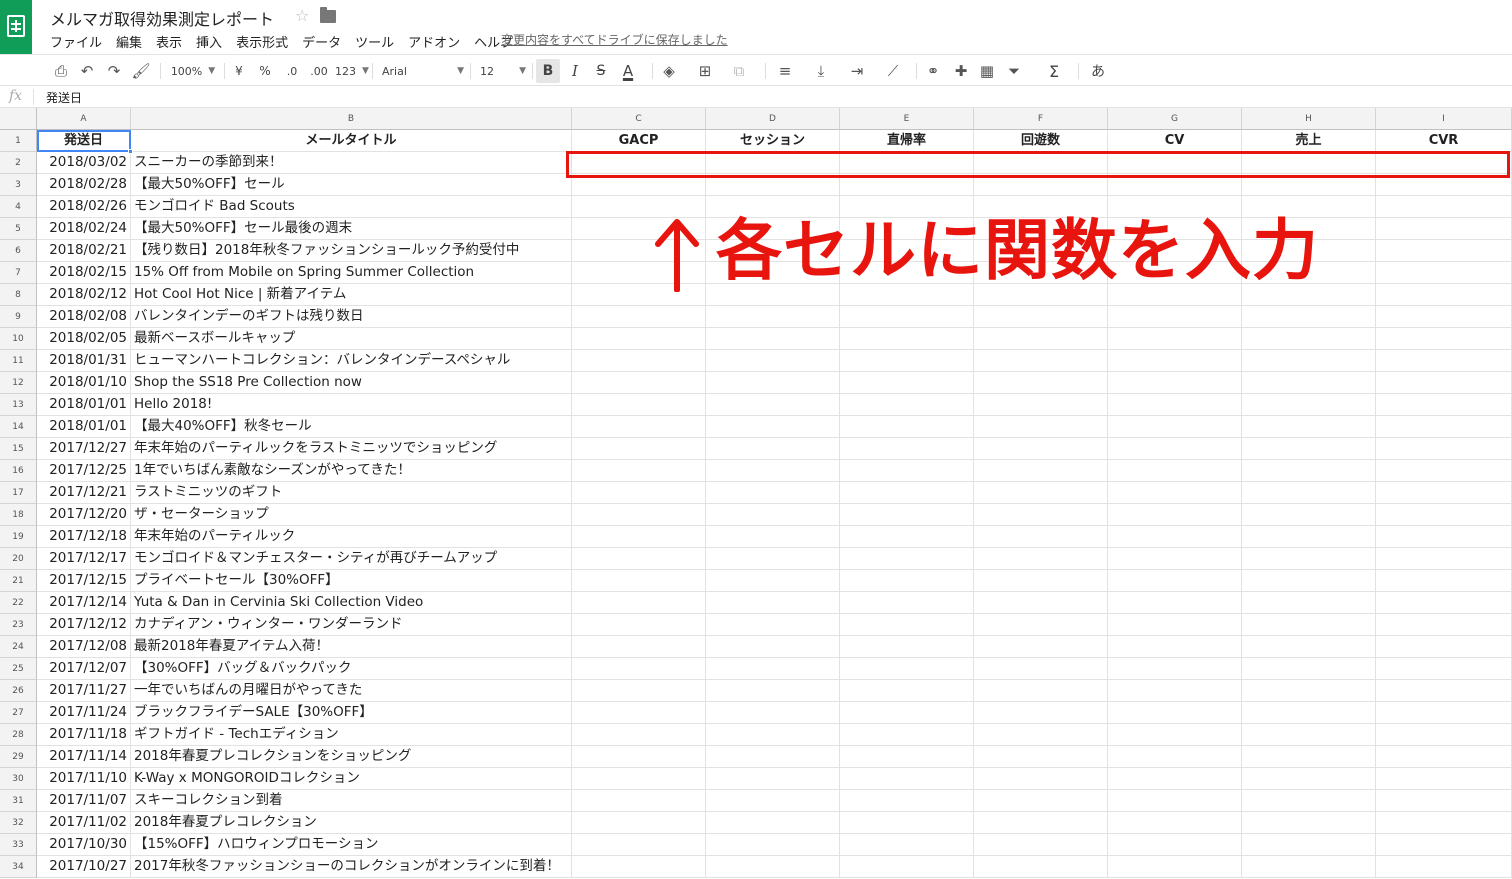 This screenshot has width=1512, height=879. What do you see at coordinates (351, 669) in the screenshot?
I see `title-cell: 【30%OFF】バッグ＆バックパック` at bounding box center [351, 669].